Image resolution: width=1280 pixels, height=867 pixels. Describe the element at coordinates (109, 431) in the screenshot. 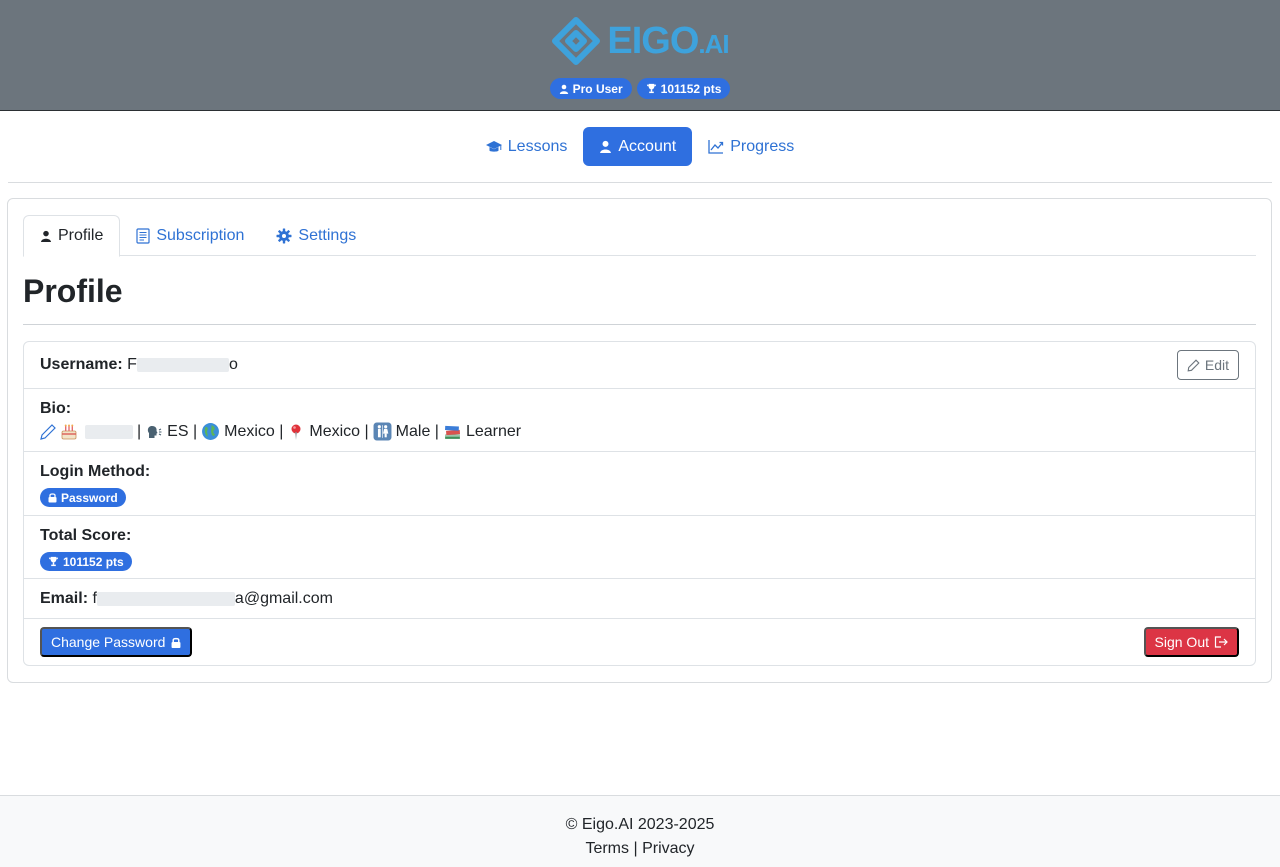

I see `bio-redacted` at that location.